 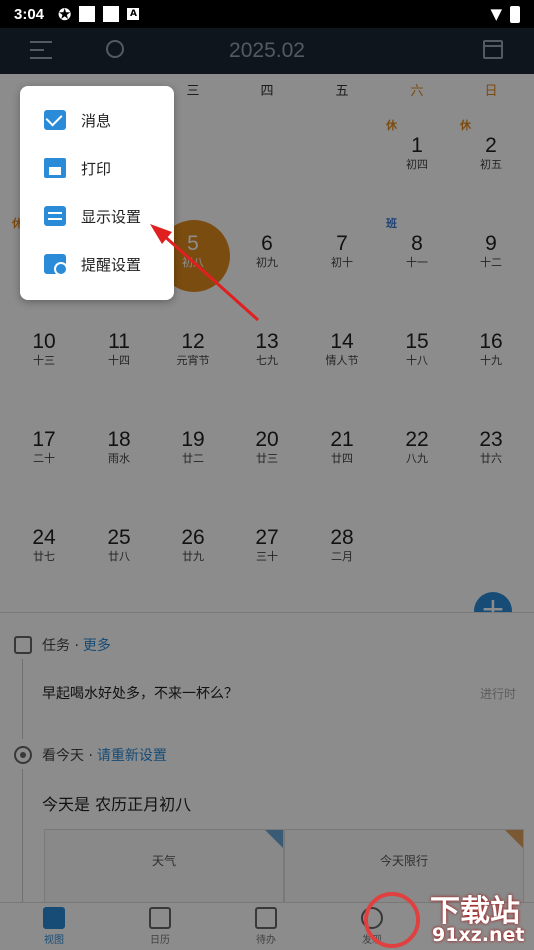 I want to click on menu-item-display-settings: 显示设置, so click(x=97, y=216).